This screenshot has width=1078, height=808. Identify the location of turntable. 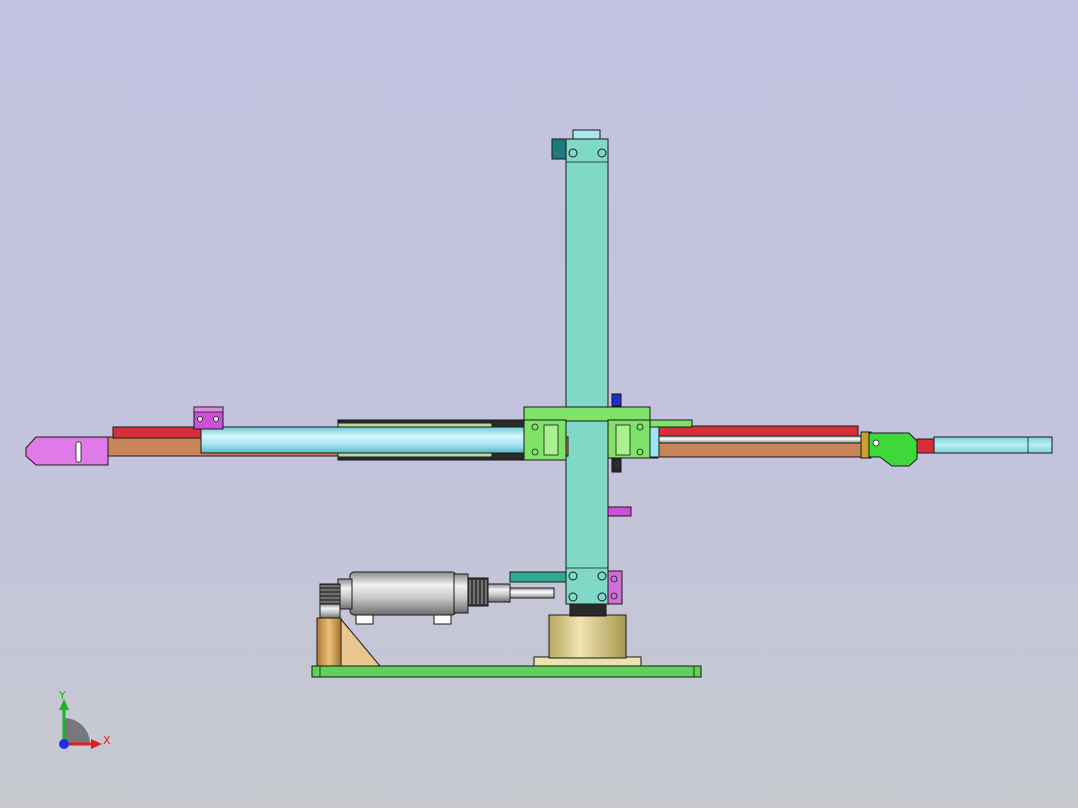
(587, 635).